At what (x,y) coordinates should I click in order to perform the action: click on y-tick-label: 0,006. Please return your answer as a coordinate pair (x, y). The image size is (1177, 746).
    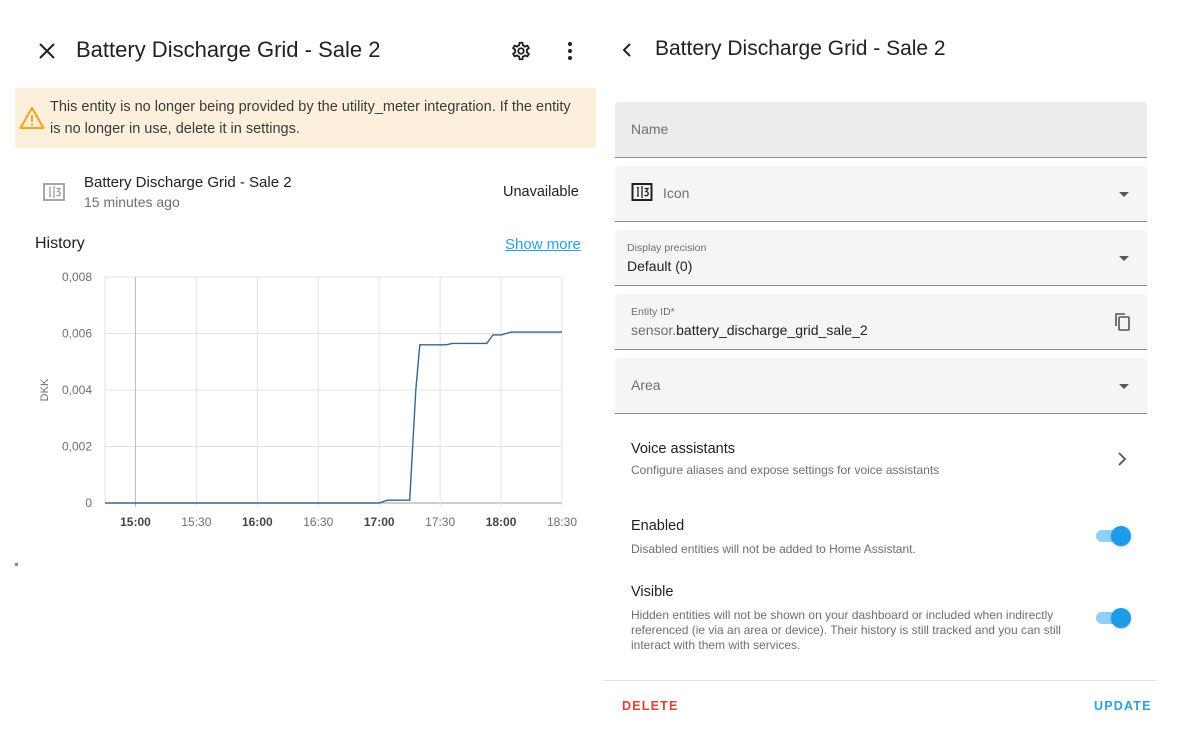
    Looking at the image, I should click on (77, 334).